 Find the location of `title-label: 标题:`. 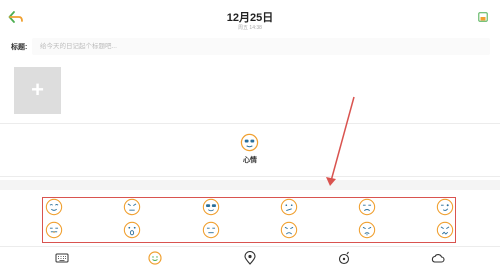

title-label: 标题: is located at coordinates (19, 47).